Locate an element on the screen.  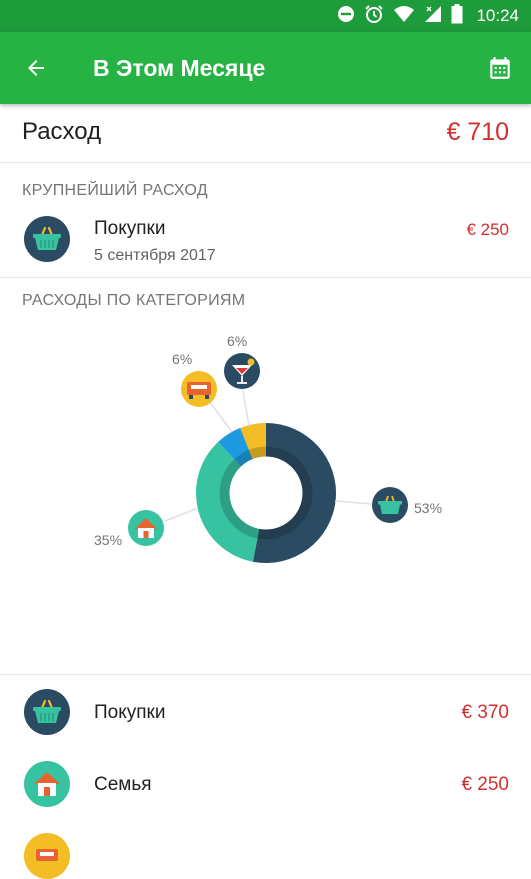
app-bar: В Этом Месяце is located at coordinates (265, 68).